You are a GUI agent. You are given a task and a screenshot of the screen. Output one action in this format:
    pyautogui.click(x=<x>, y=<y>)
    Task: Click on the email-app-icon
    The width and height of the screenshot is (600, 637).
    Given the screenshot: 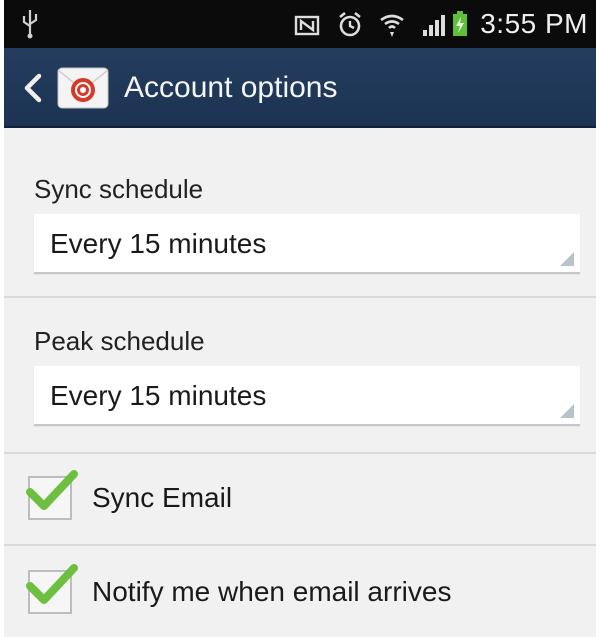 What is the action you would take?
    pyautogui.click(x=83, y=88)
    